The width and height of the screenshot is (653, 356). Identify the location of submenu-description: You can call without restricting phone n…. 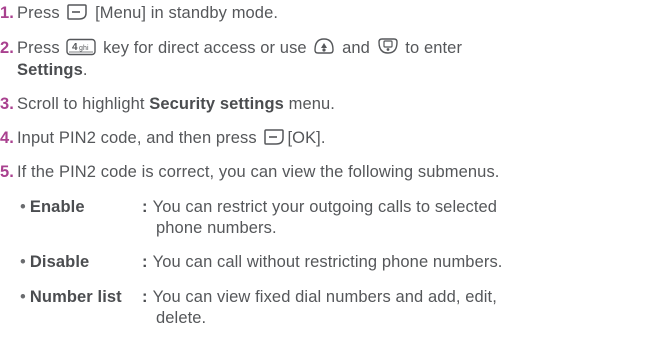
(327, 262).